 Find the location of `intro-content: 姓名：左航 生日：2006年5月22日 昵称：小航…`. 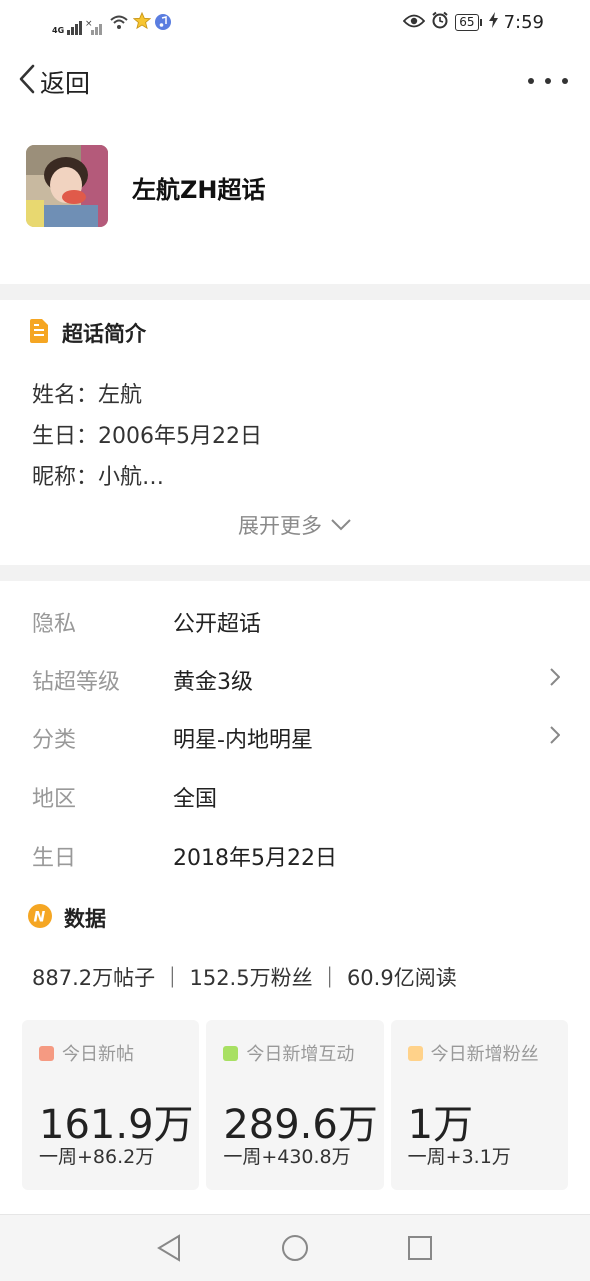

intro-content: 姓名：左航 生日：2006年5月22日 昵称：小航… is located at coordinates (147, 436).